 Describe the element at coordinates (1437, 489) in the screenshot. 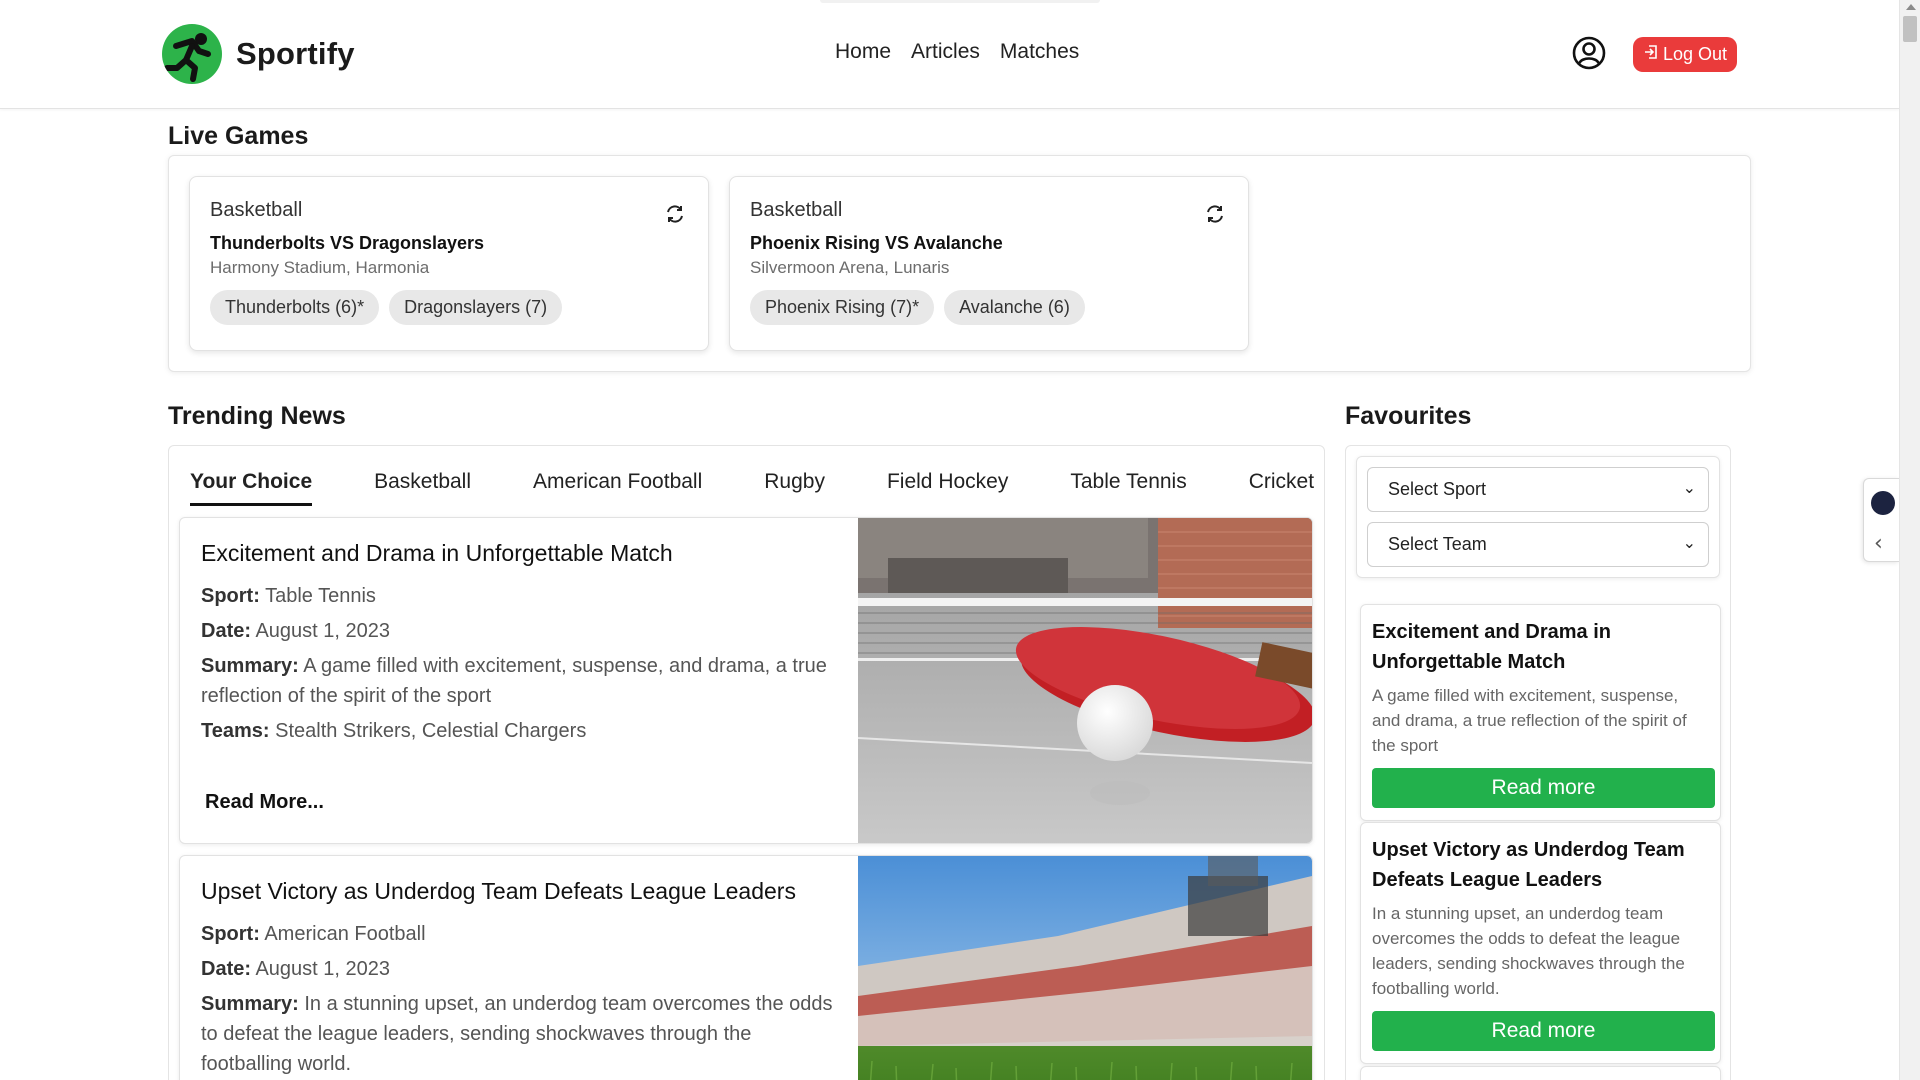

I see `select-sport-value: Select Sport` at that location.